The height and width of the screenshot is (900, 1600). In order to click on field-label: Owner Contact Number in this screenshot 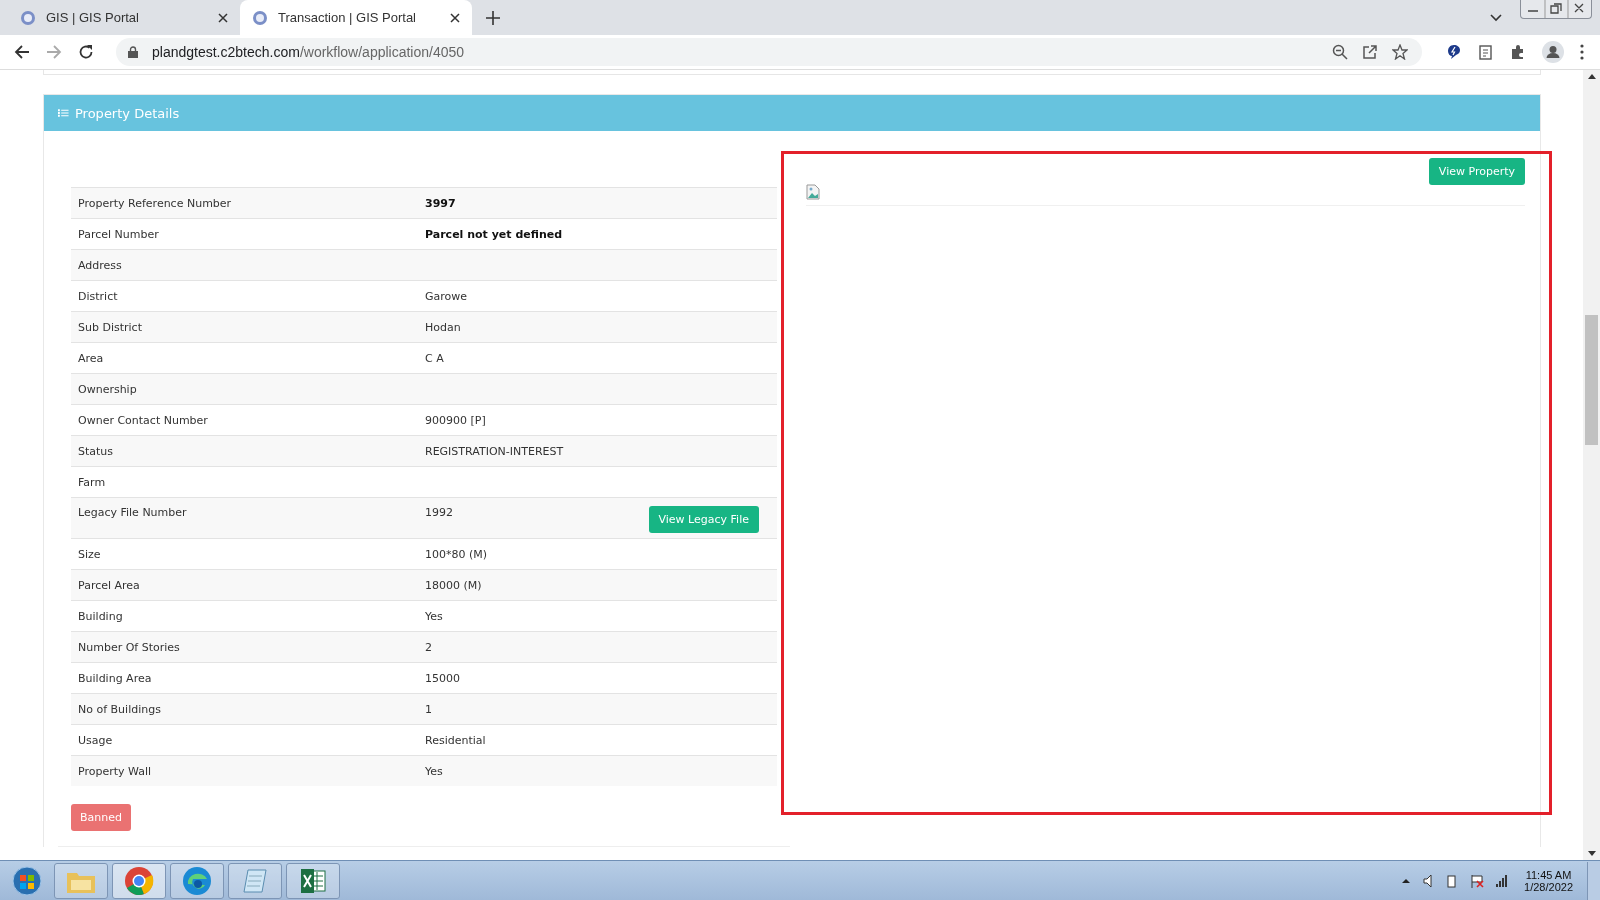, I will do `click(143, 420)`.